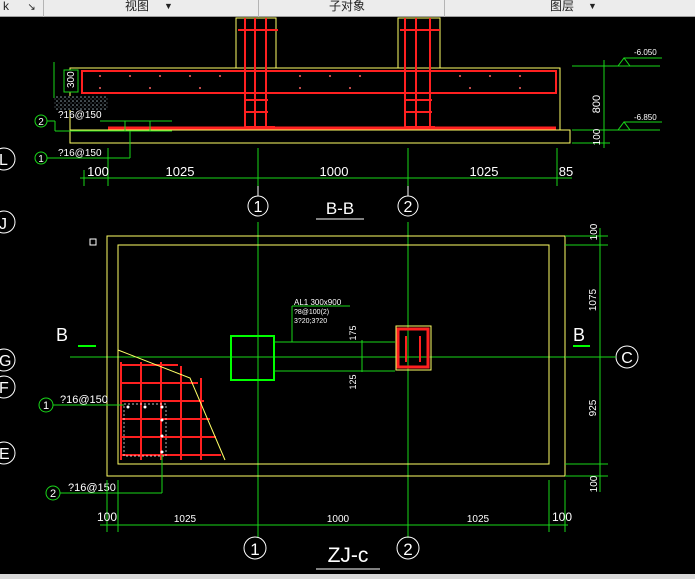 The height and width of the screenshot is (579, 695). I want to click on section-rebar, so click(319, 74).